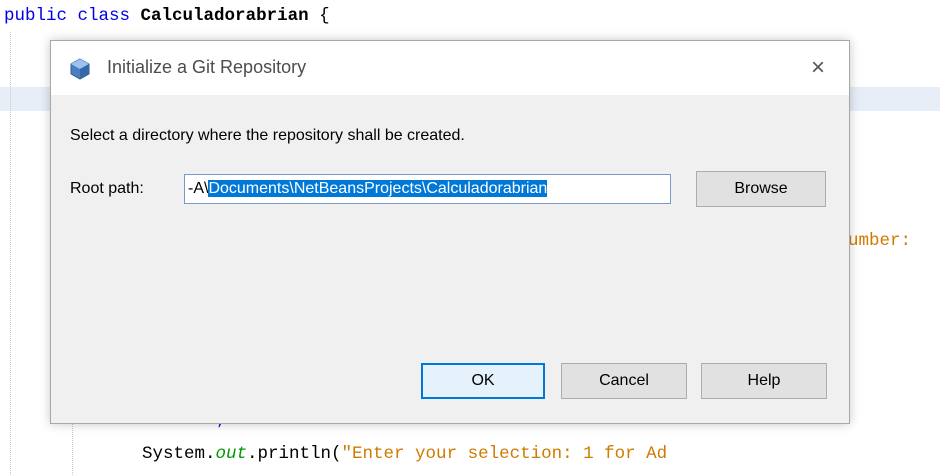 This screenshot has height=475, width=940. What do you see at coordinates (80, 69) in the screenshot?
I see `netbeans-cube-icon` at bounding box center [80, 69].